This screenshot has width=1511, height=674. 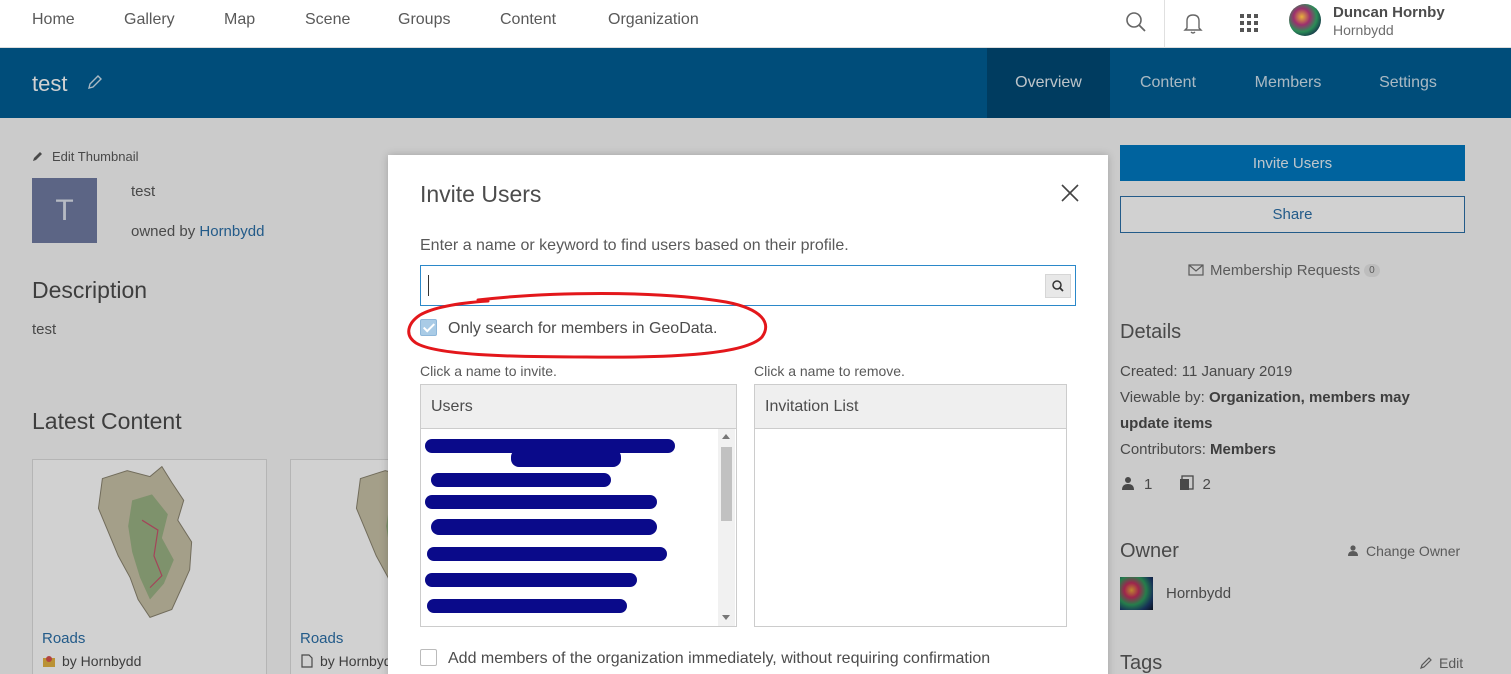 What do you see at coordinates (1249, 23) in the screenshot?
I see `apps-grid-icon` at bounding box center [1249, 23].